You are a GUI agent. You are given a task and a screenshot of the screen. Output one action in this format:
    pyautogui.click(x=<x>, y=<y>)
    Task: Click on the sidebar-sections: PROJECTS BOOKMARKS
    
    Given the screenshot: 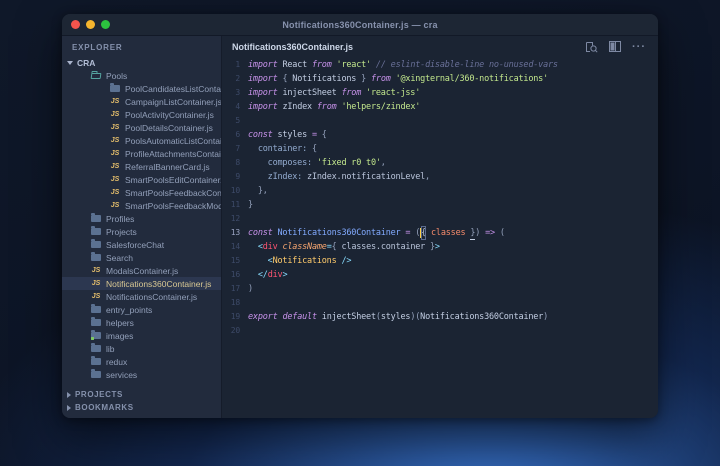 What is the action you would take?
    pyautogui.click(x=141, y=403)
    